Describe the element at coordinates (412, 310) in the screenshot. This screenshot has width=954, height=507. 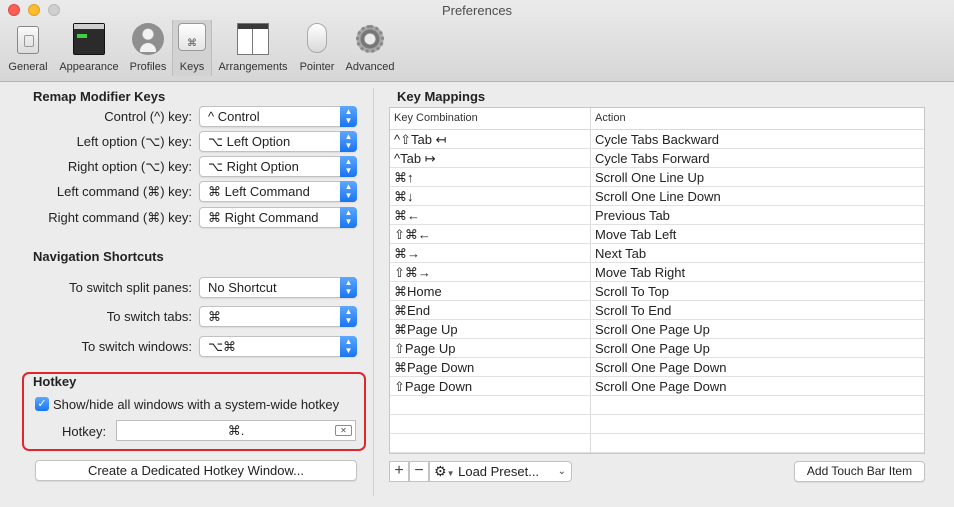
I see `key-combination-cell: ⌘End` at that location.